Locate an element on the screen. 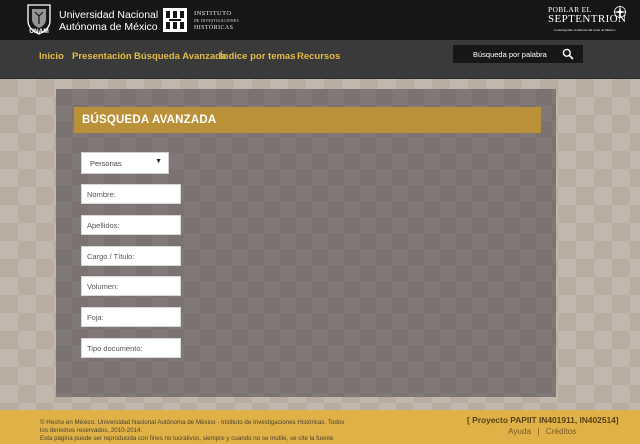 This screenshot has height=444, width=640. nav-item-indice-temas: Índice por temas is located at coordinates (258, 56).